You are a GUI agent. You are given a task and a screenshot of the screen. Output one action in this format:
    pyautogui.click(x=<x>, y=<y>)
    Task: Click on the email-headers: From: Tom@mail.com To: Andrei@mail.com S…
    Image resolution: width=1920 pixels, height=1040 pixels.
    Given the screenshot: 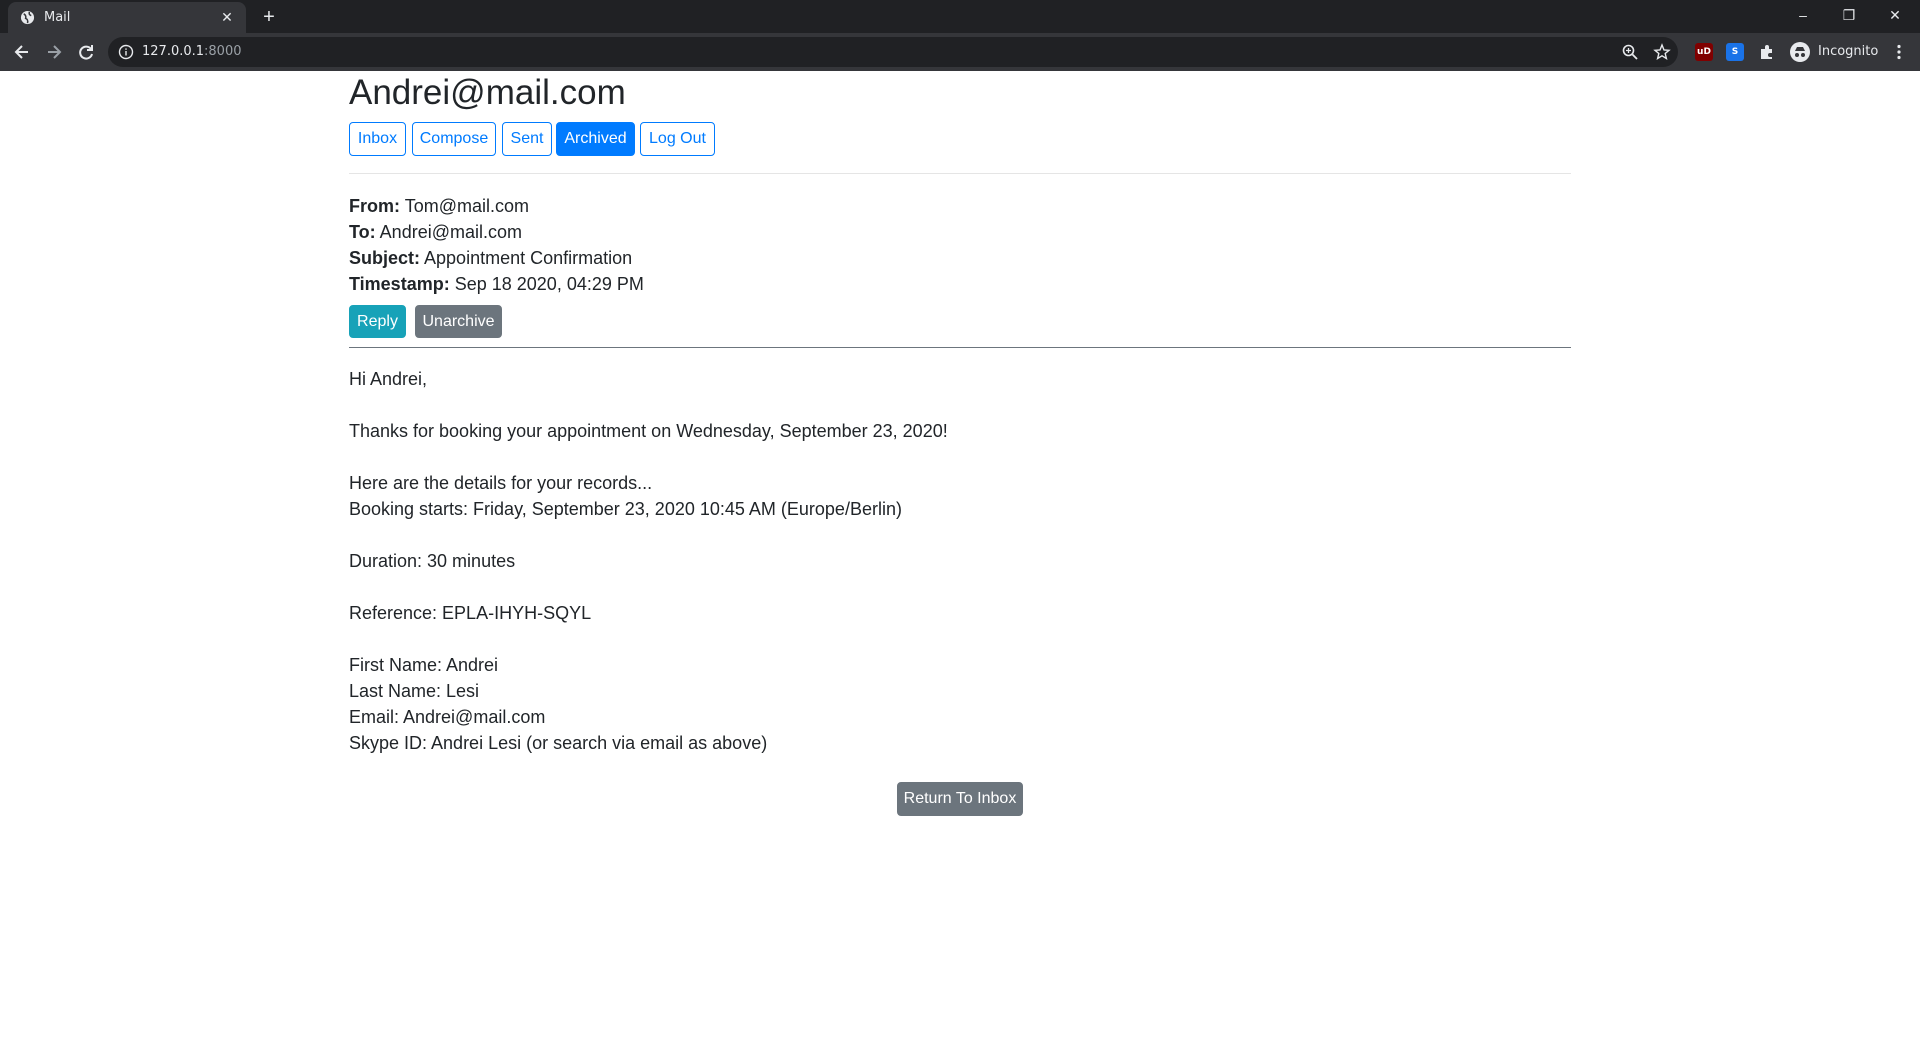 What is the action you would take?
    pyautogui.click(x=496, y=245)
    